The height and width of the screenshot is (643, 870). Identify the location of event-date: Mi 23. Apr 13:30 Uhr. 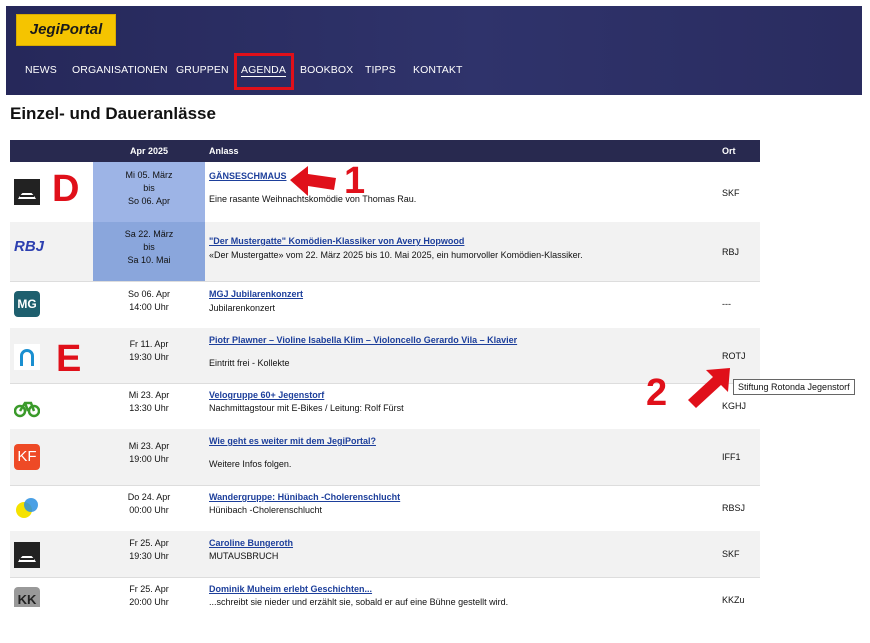
(149, 401).